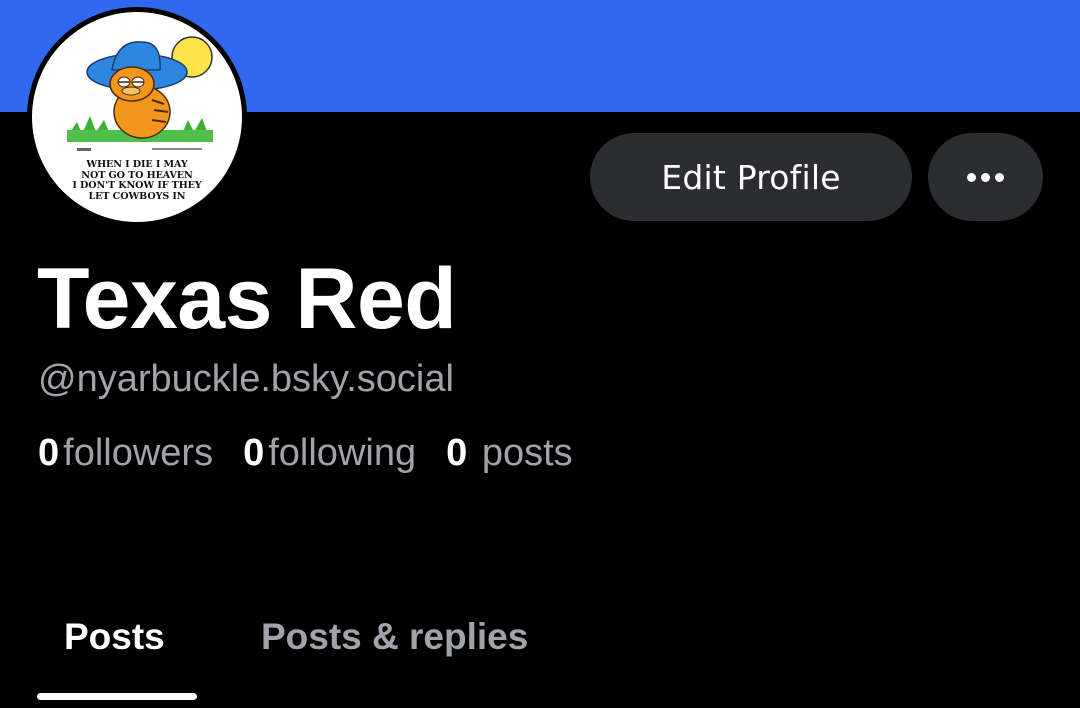  Describe the element at coordinates (751, 177) in the screenshot. I see `edit-profile-button: Edit Profile` at that location.